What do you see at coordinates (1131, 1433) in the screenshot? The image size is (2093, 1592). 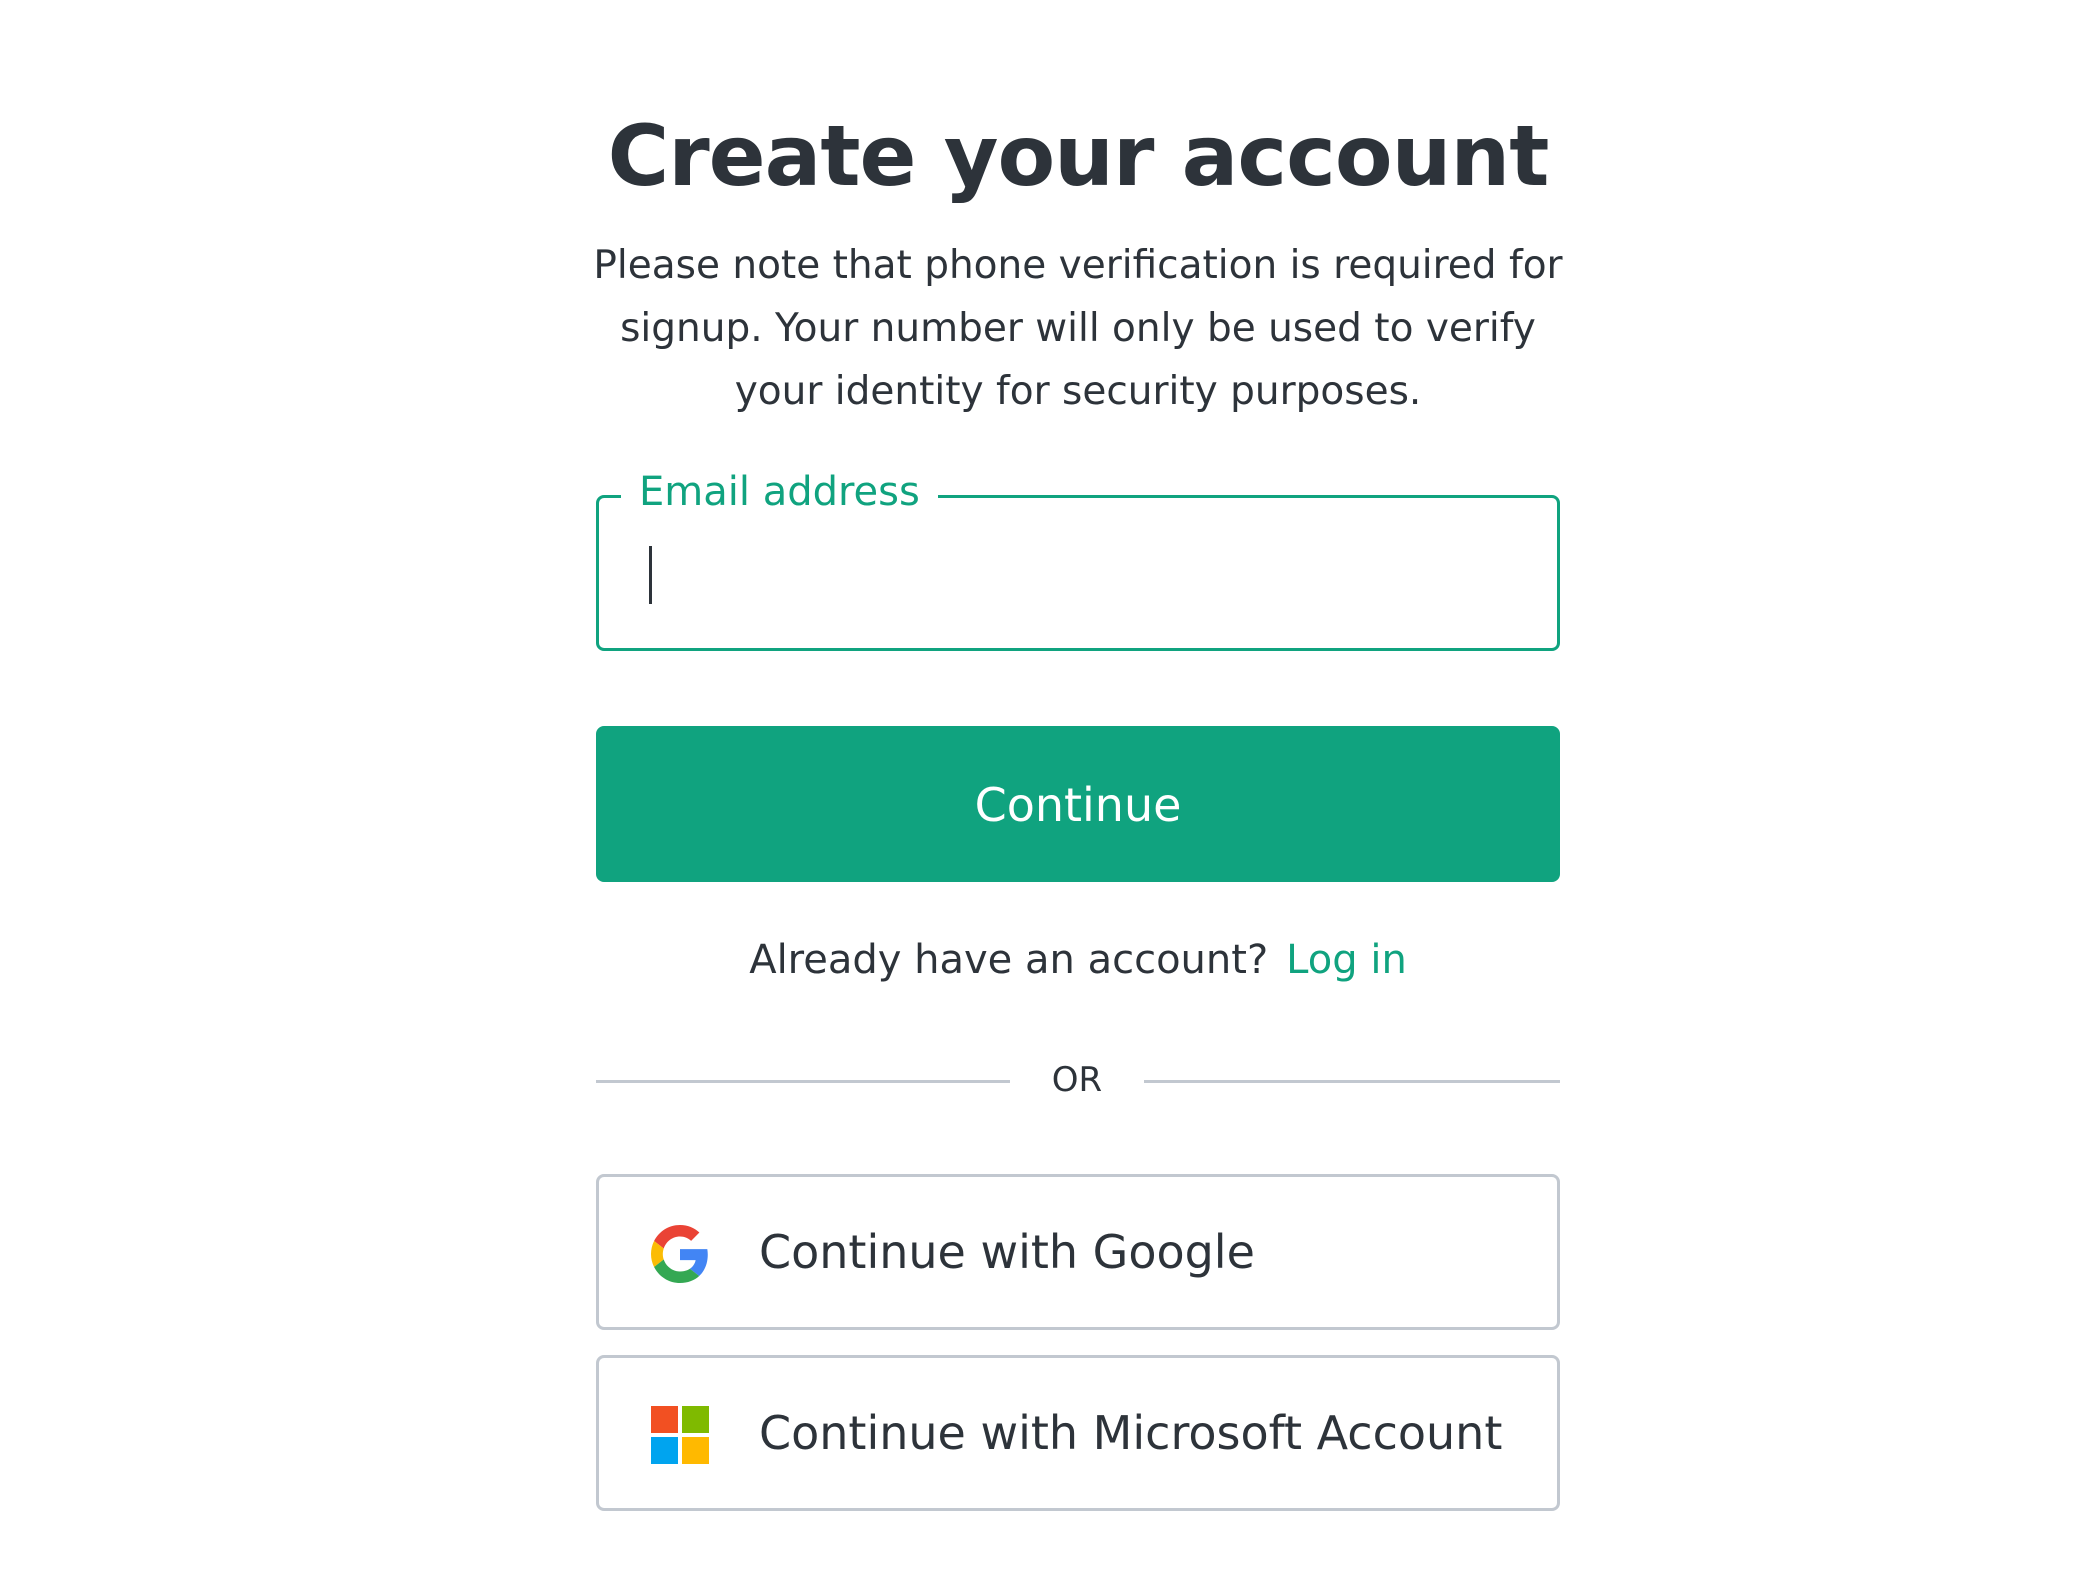 I see `microsoft-button-label: Continue with Microsoft Account` at bounding box center [1131, 1433].